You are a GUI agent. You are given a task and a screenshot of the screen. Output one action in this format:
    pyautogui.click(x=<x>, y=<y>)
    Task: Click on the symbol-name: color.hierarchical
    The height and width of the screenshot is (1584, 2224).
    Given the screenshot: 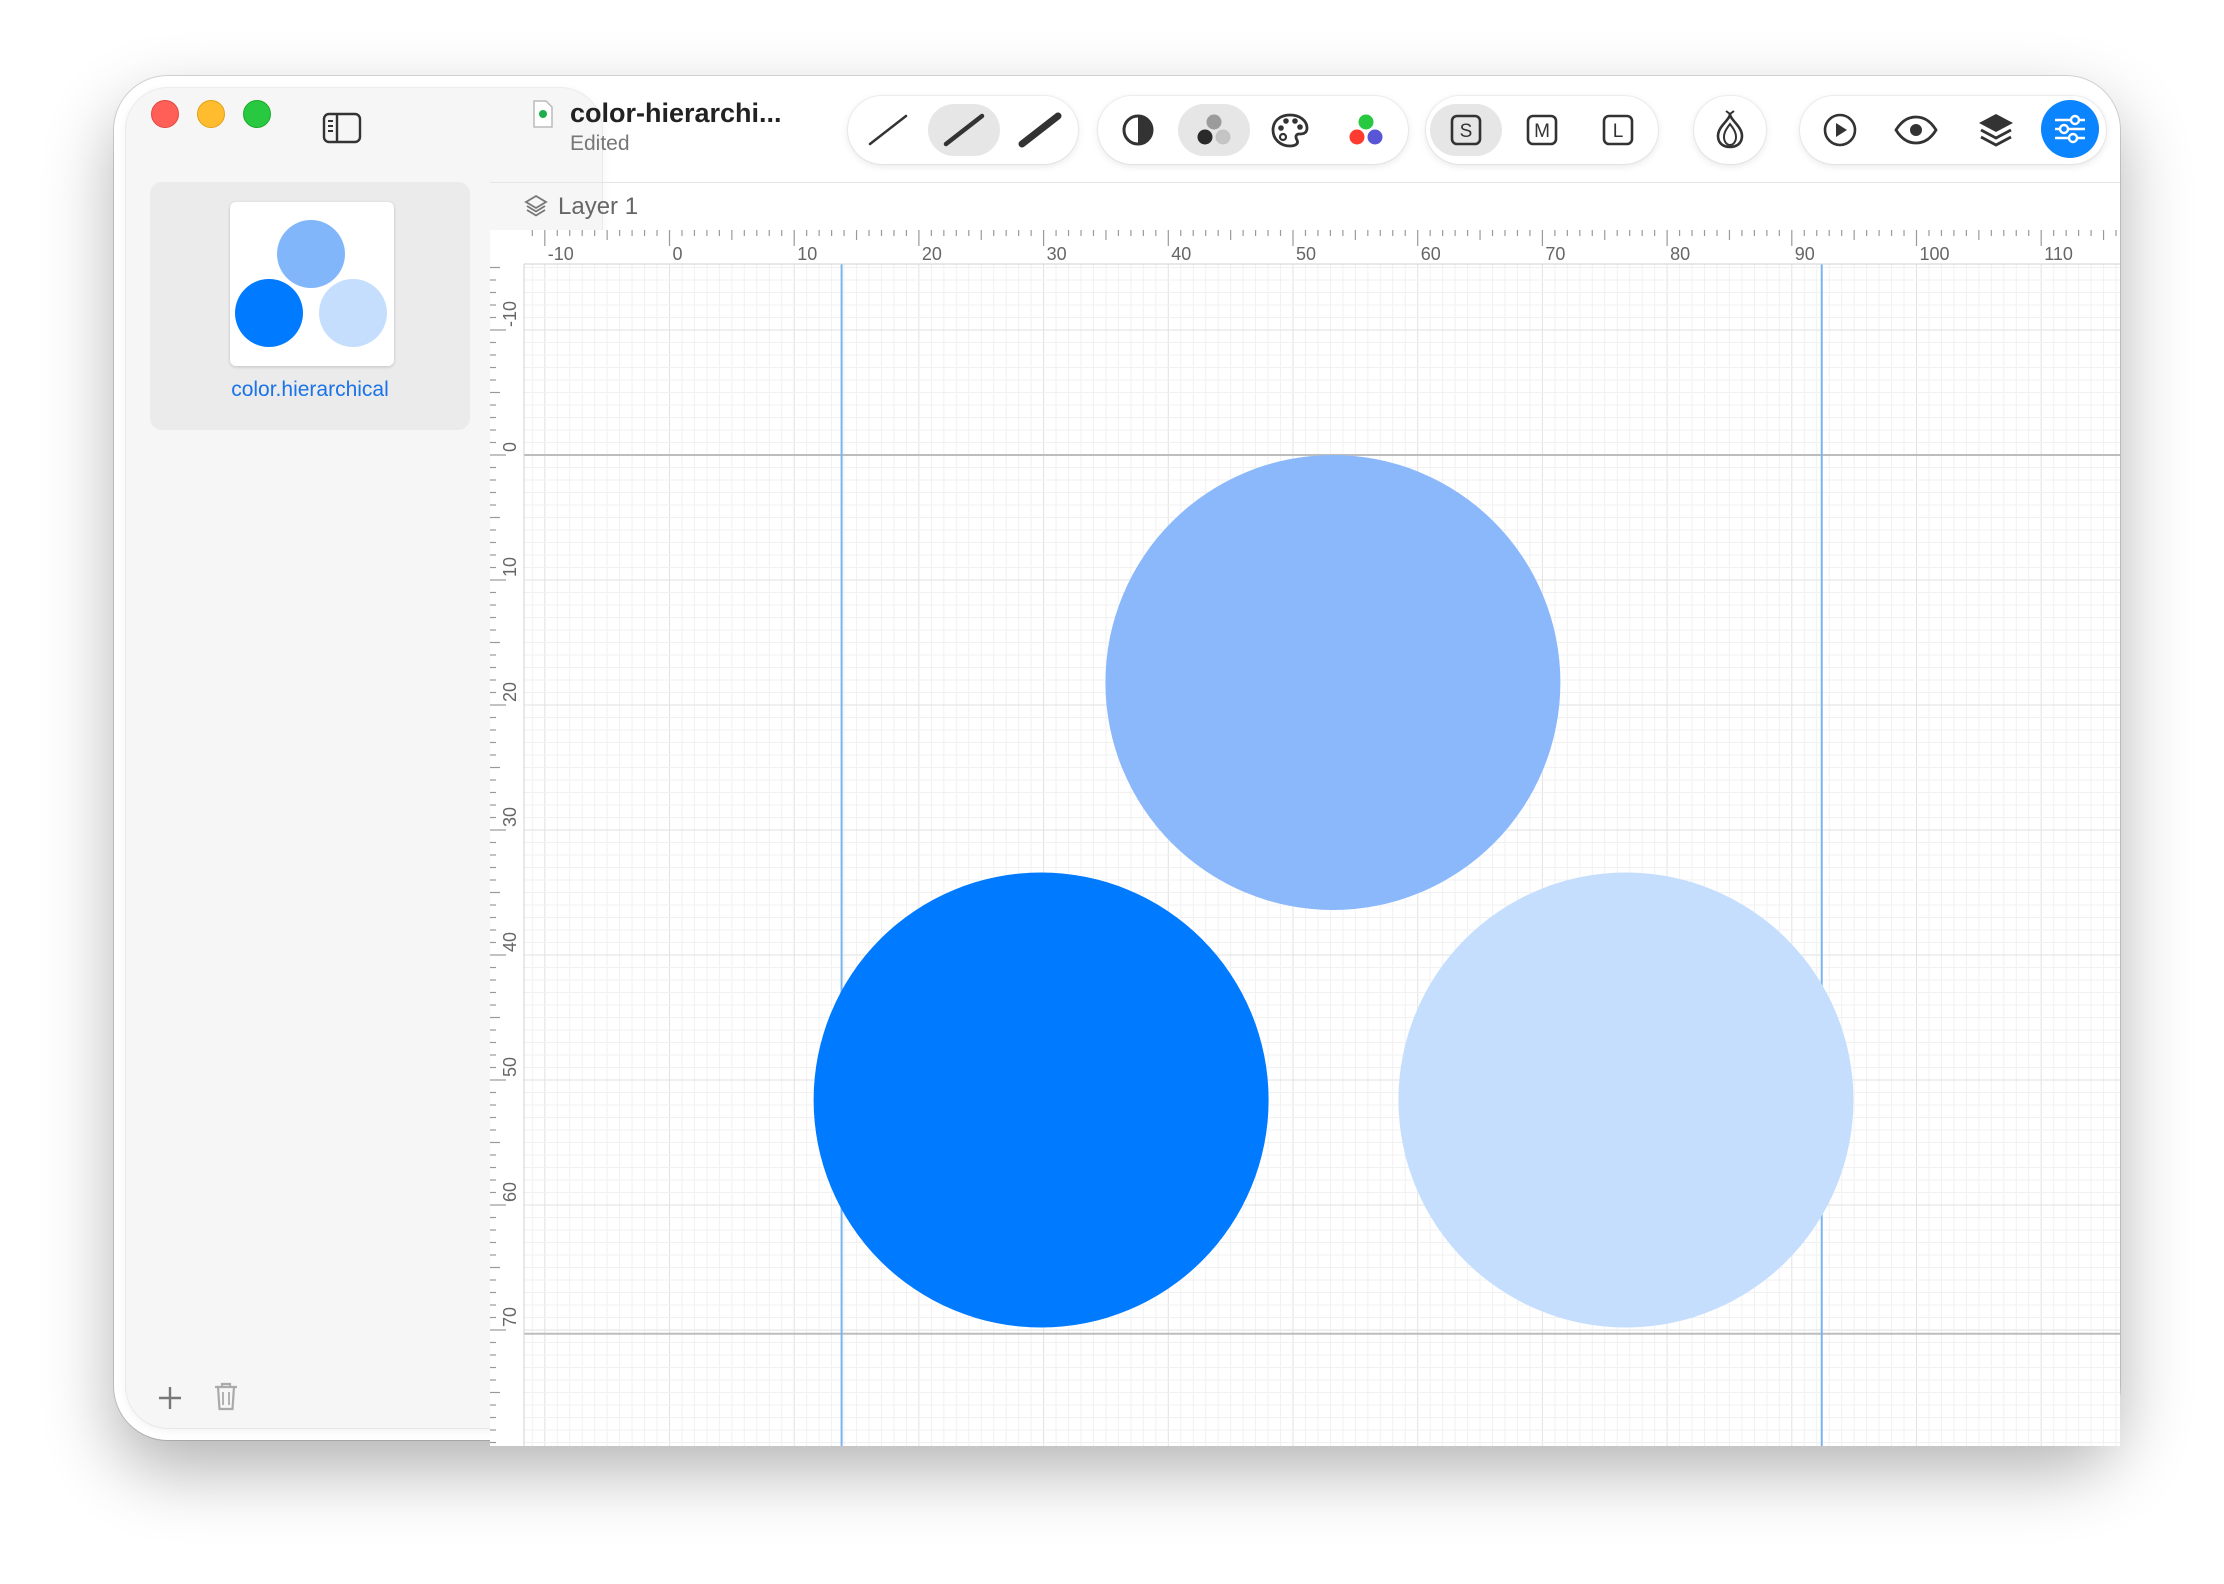 What is the action you would take?
    pyautogui.click(x=310, y=389)
    